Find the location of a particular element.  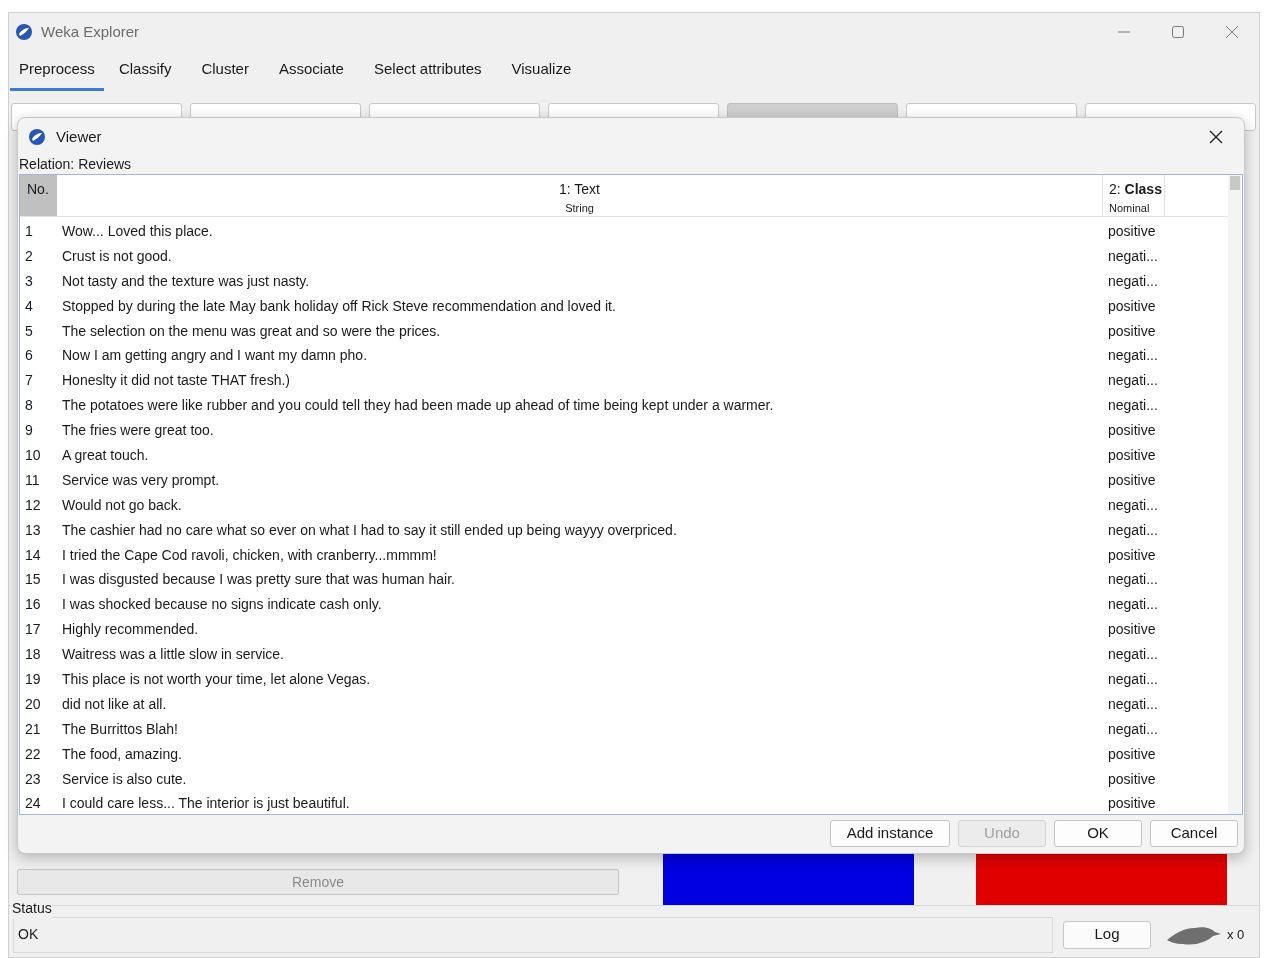

dialog-button: OK is located at coordinates (1098, 833).